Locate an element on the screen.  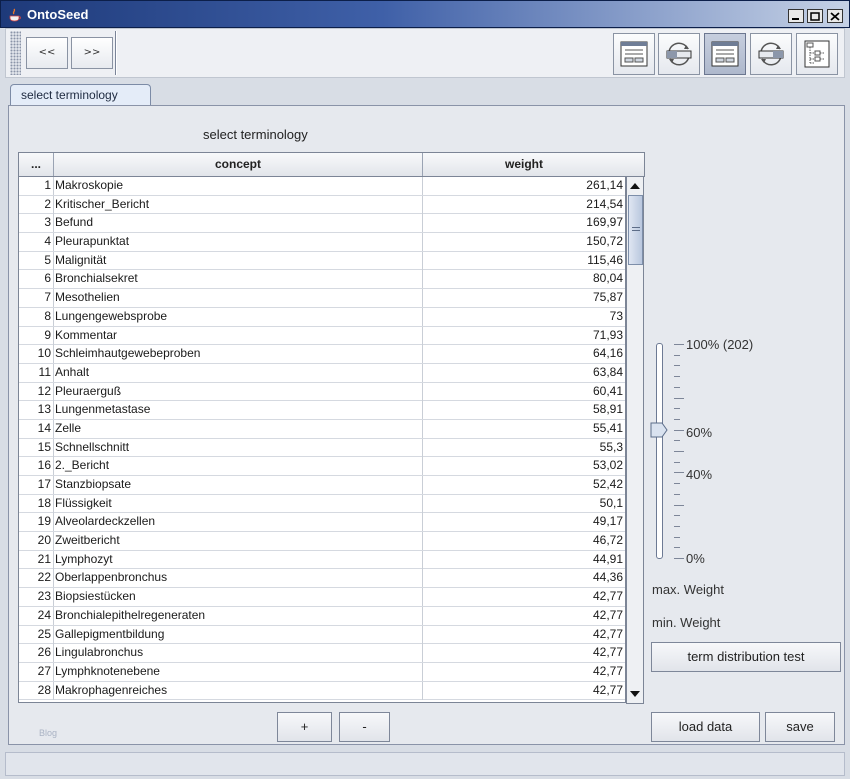
table-row: 2 Kritischer_Bericht 214,54 is located at coordinates (322, 205).